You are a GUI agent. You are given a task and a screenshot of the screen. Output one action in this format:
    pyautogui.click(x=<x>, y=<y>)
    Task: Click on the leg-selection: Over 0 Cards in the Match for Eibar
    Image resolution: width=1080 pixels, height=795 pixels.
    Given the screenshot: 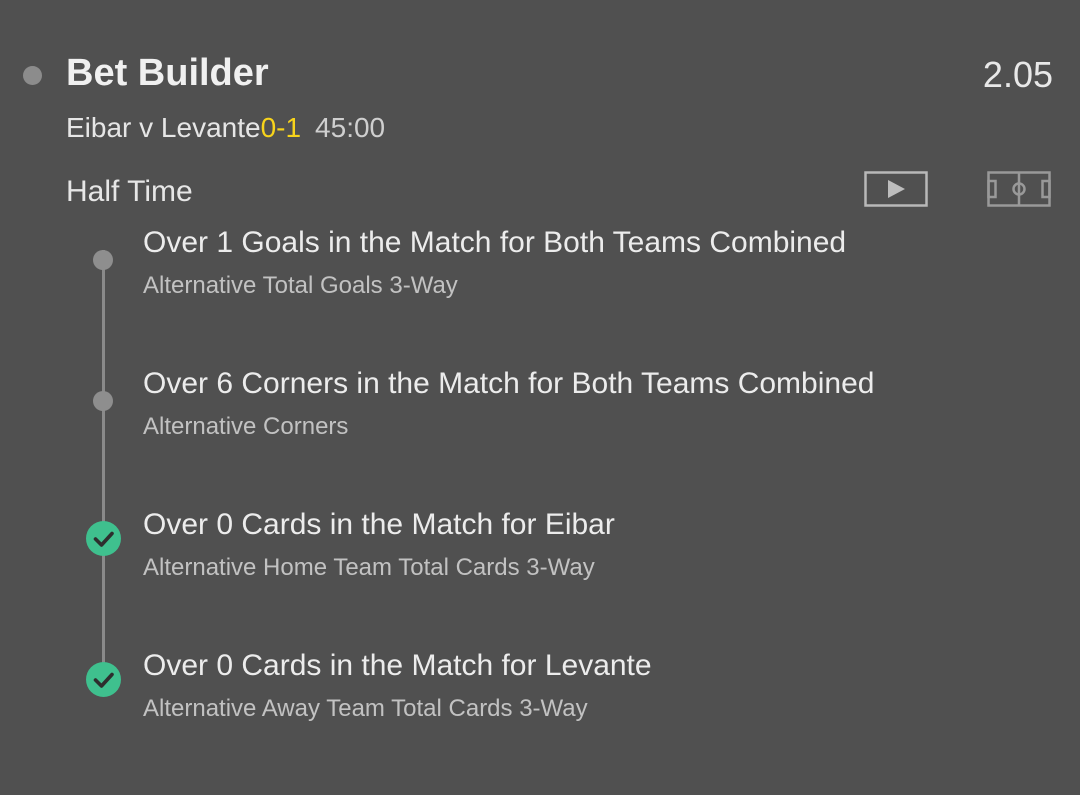 What is the action you would take?
    pyautogui.click(x=379, y=524)
    